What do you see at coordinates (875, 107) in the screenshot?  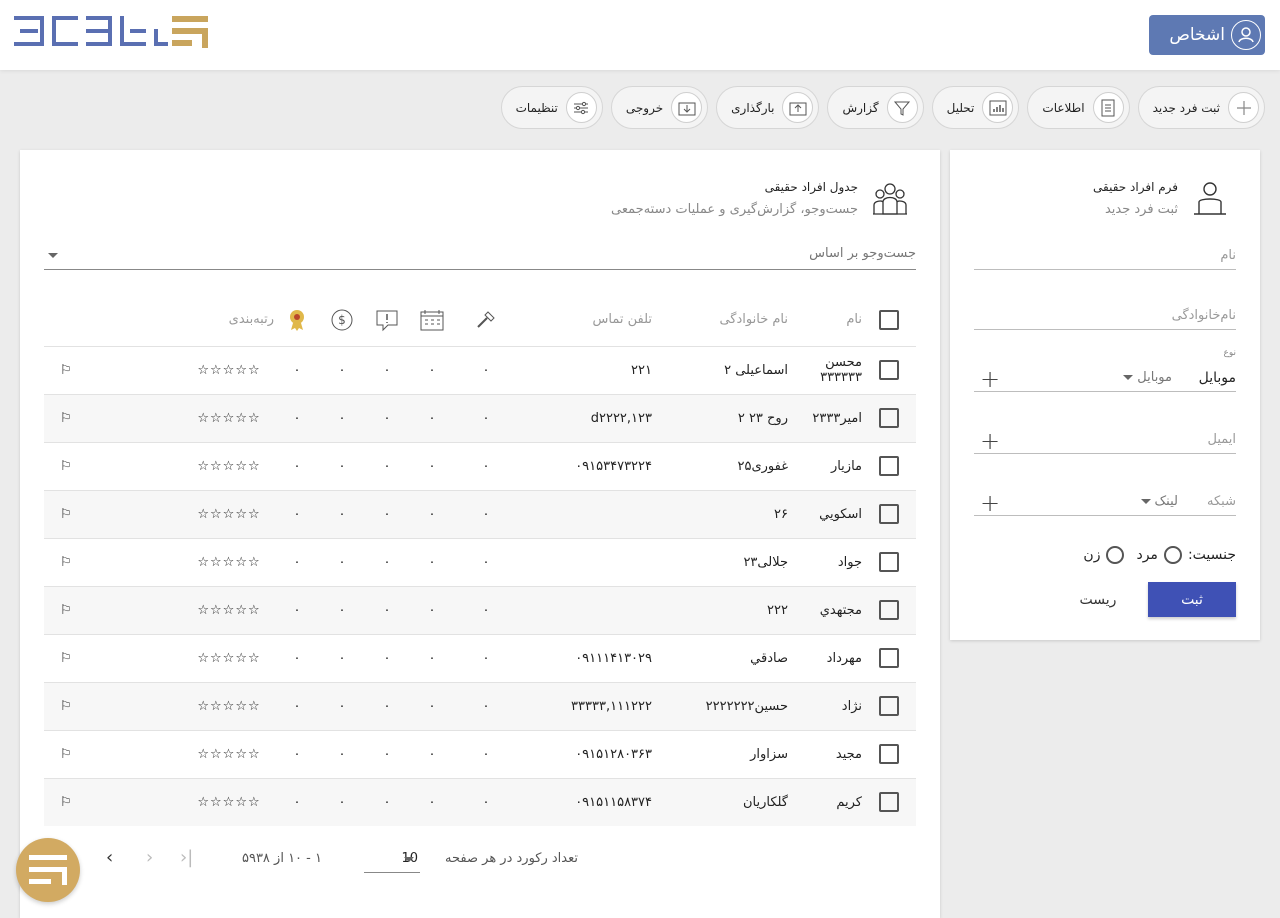 I see `report-button: گزارش` at bounding box center [875, 107].